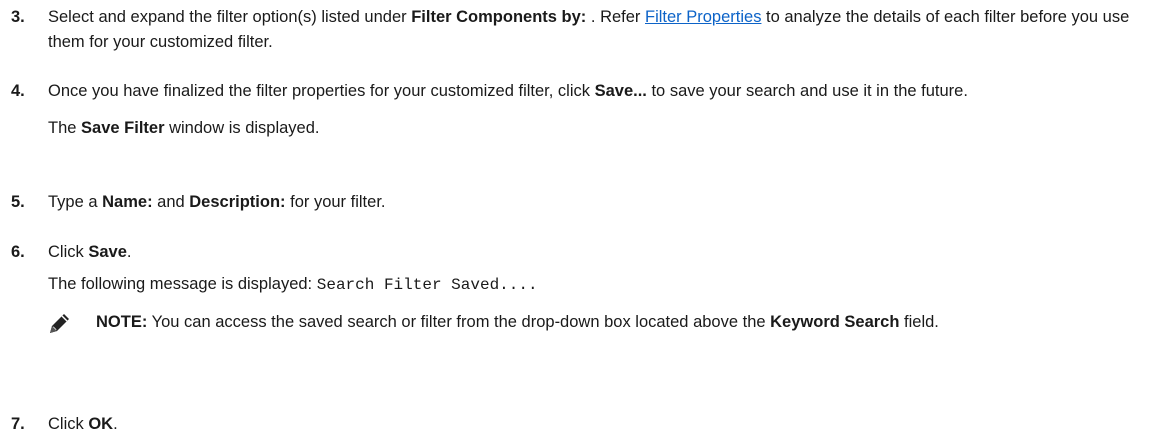  I want to click on pencil-note-icon, so click(59, 323).